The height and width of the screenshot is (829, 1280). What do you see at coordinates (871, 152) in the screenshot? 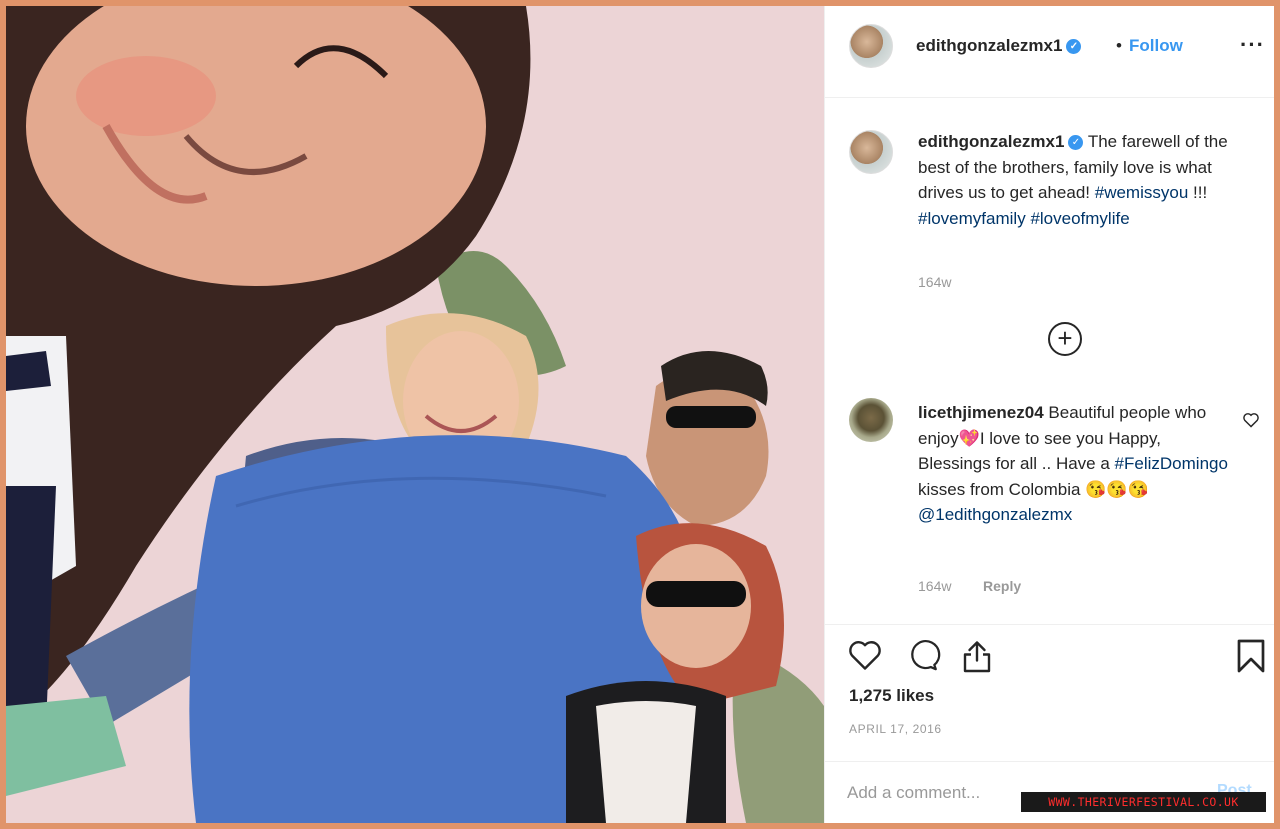
I see `caption-author-avatar` at bounding box center [871, 152].